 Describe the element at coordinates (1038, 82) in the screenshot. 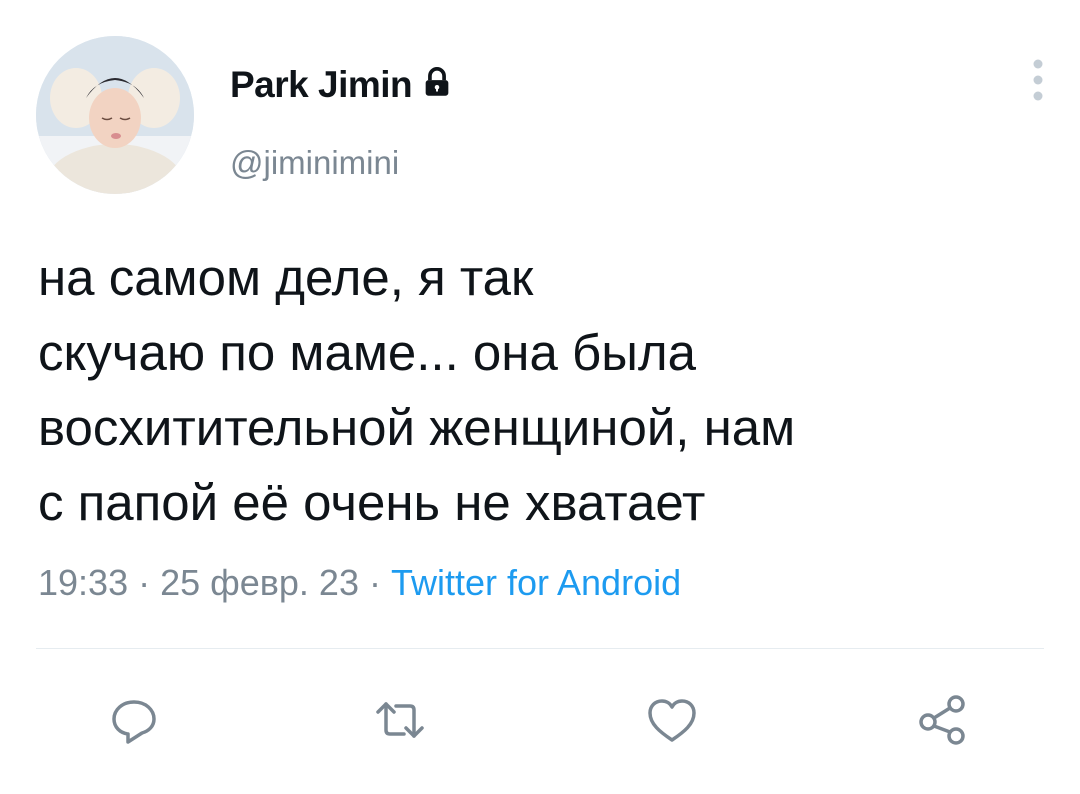

I see `more-options-icon` at that location.